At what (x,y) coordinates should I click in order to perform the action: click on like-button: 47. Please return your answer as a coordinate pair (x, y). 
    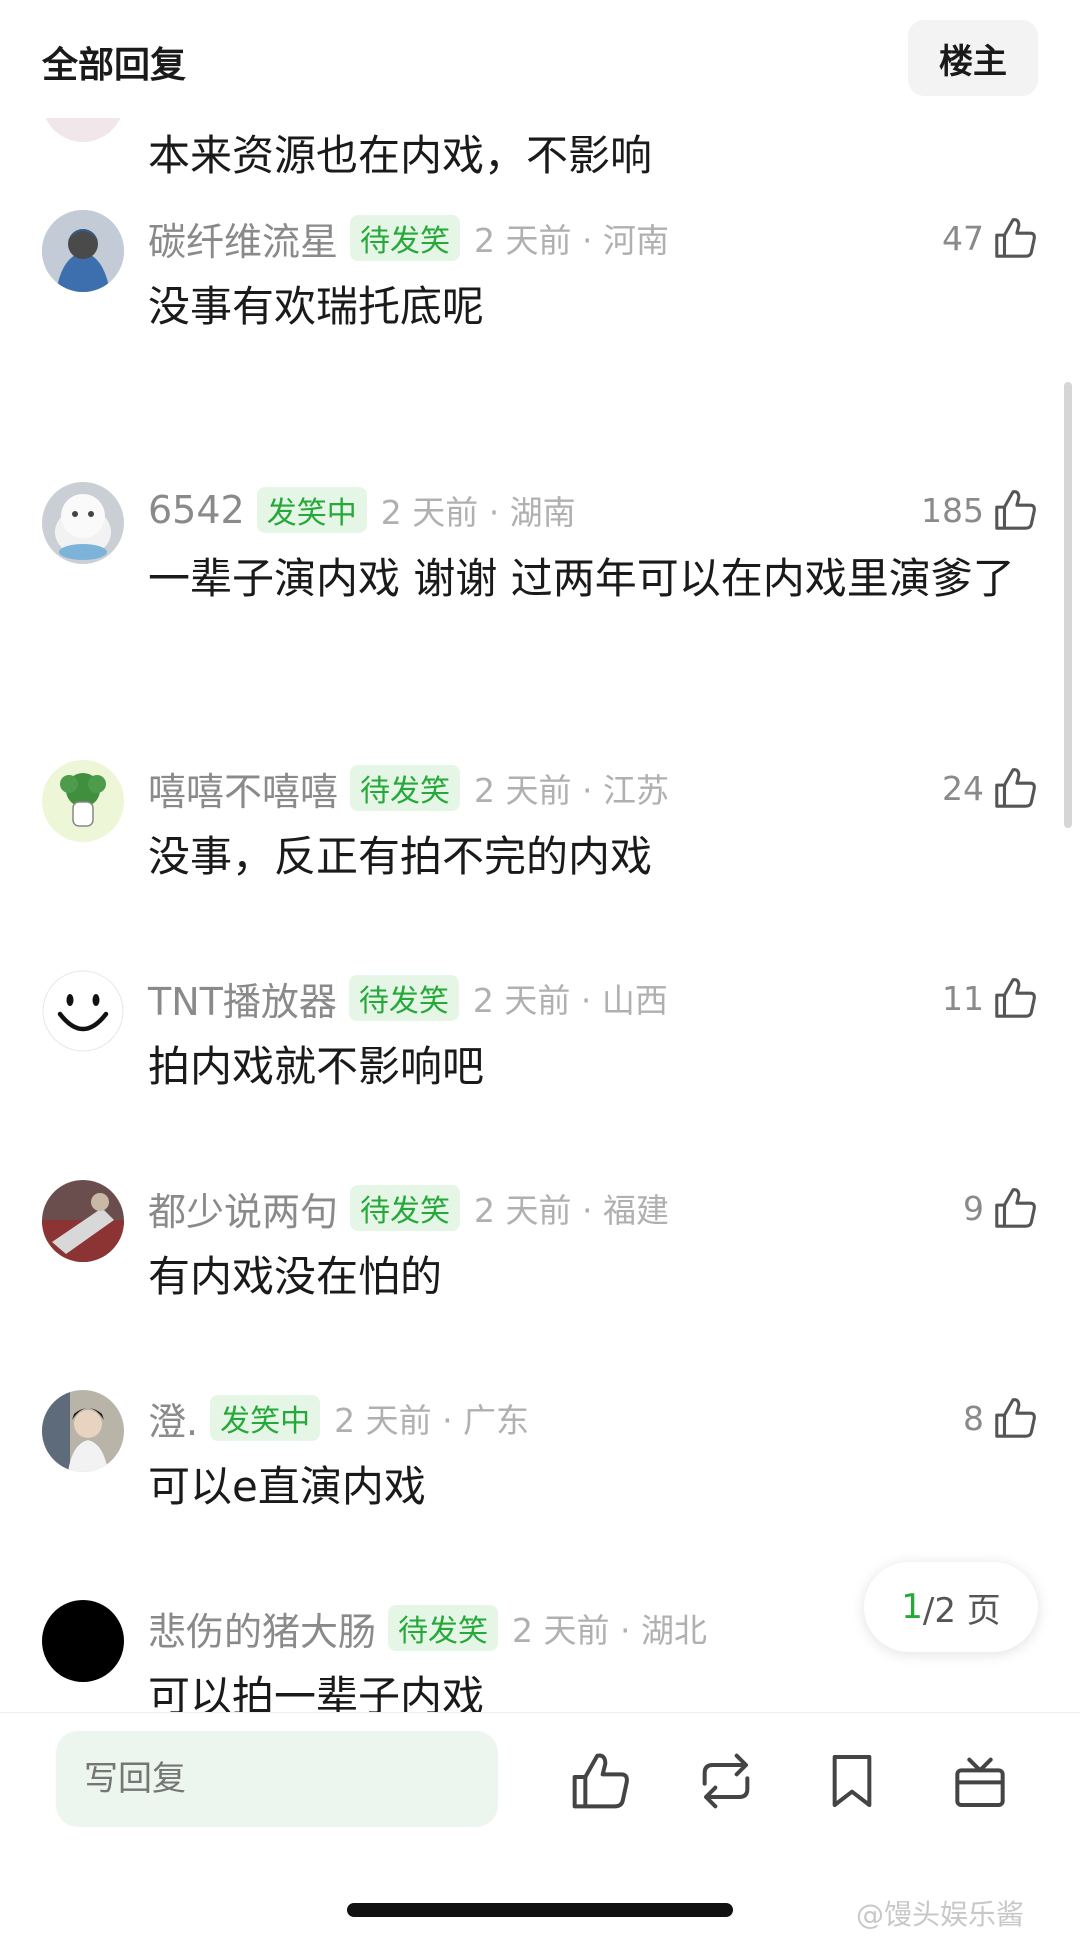
    Looking at the image, I should click on (990, 238).